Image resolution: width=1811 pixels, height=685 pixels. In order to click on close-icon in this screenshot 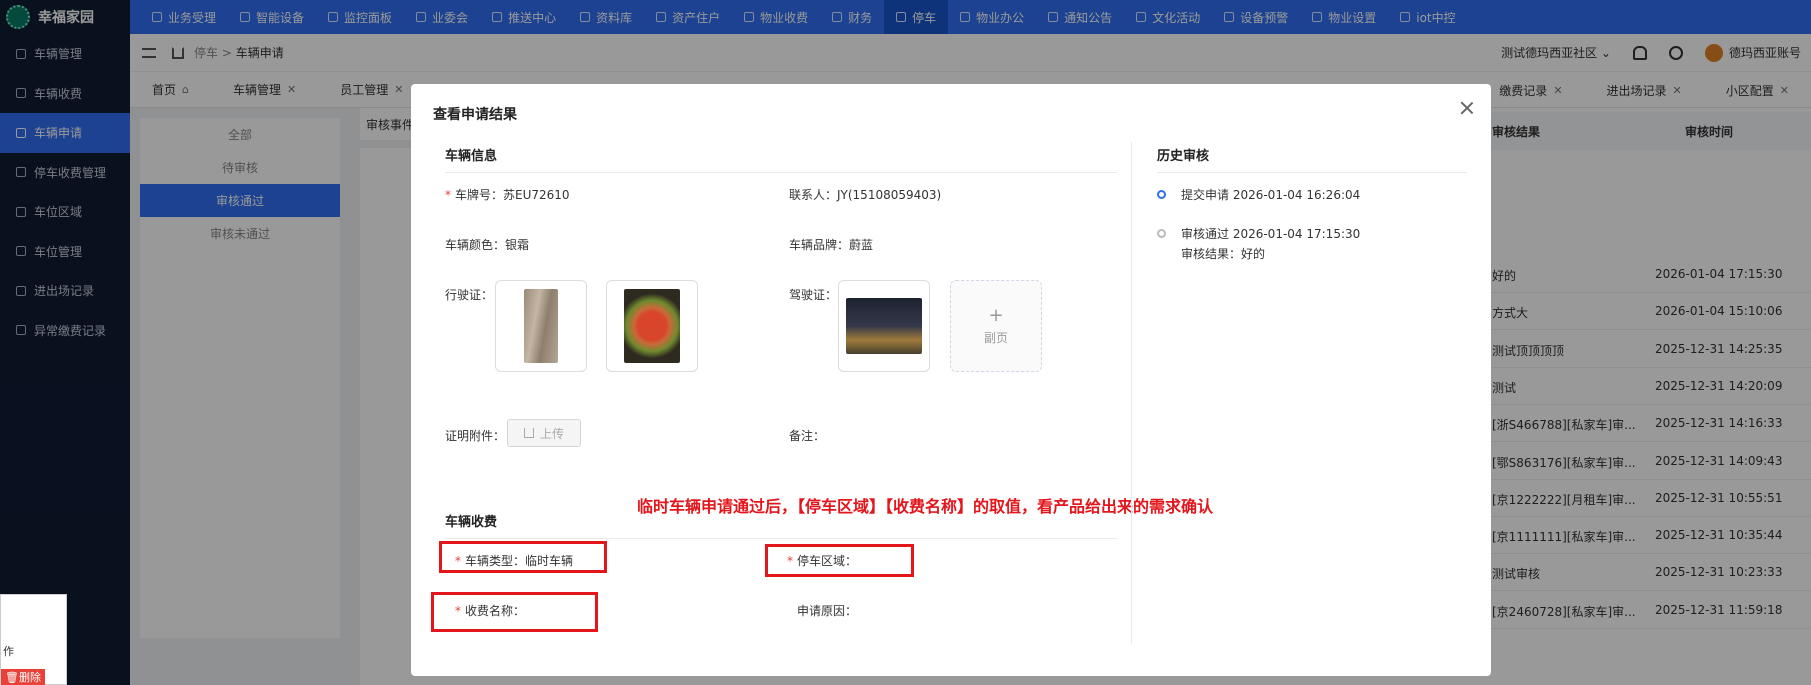, I will do `click(1467, 108)`.